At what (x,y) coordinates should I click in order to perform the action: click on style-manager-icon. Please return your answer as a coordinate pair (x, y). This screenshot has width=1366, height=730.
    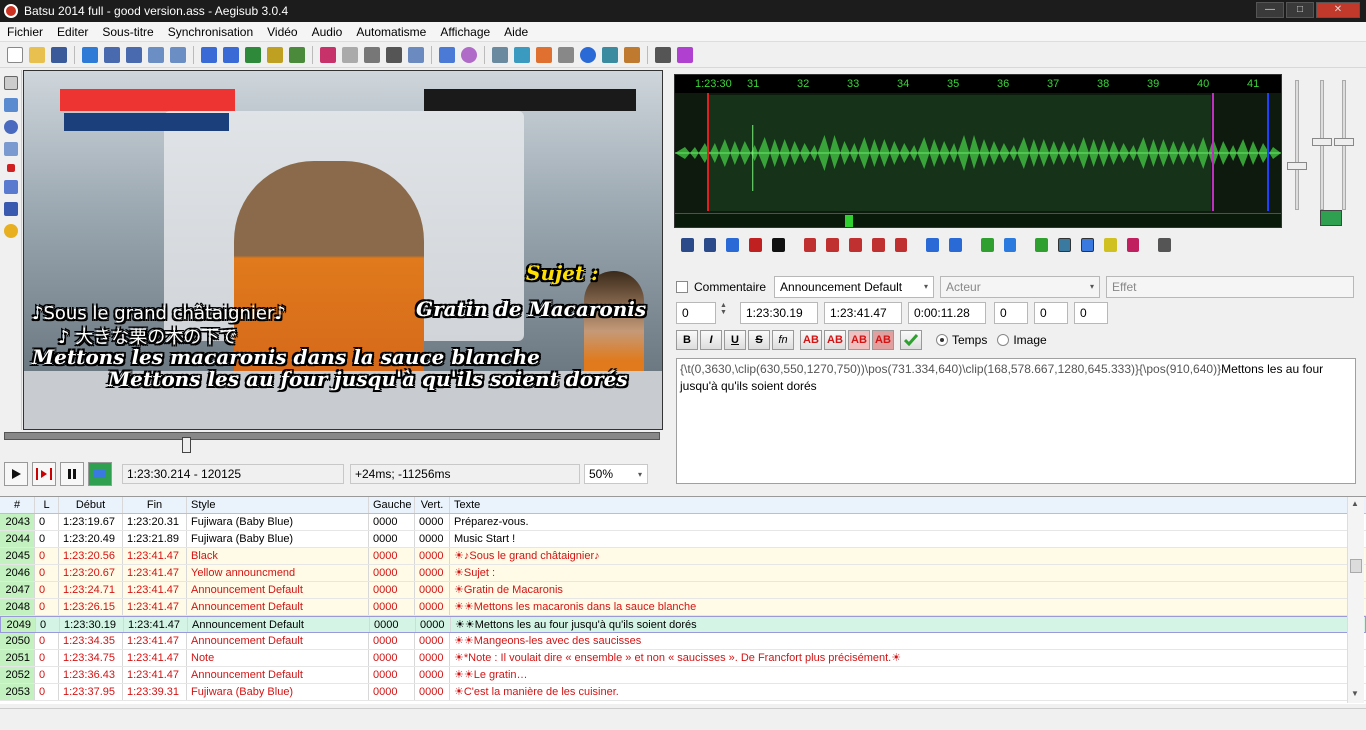
    Looking at the image, I should click on (209, 55).